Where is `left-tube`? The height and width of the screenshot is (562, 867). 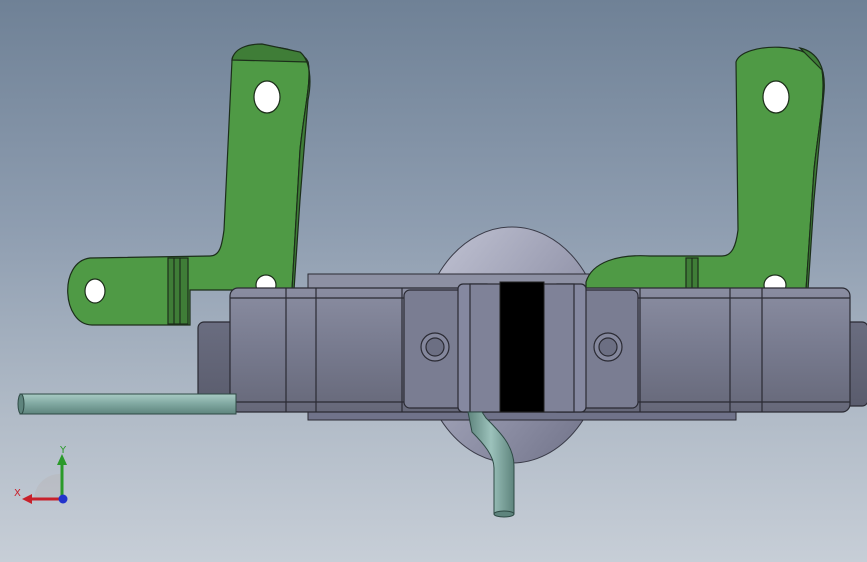 left-tube is located at coordinates (127, 404).